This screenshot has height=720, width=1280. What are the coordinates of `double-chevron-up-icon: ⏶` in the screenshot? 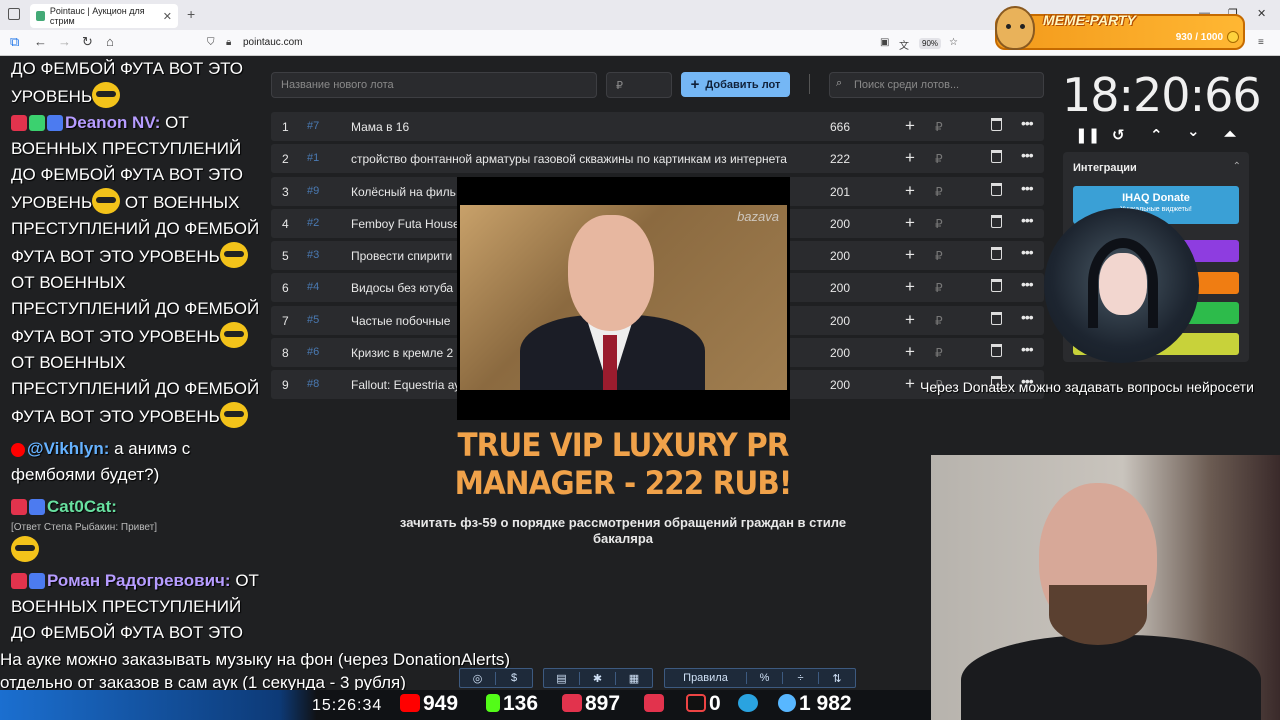 It's located at (1230, 134).